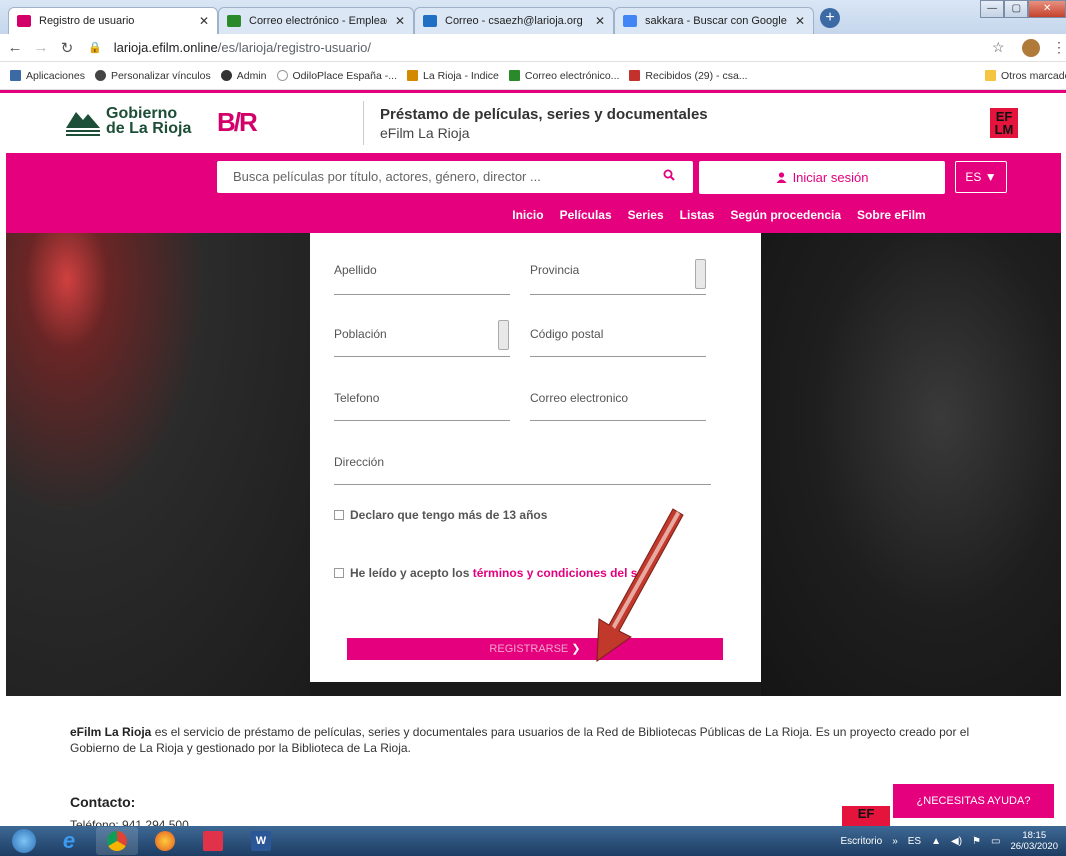 This screenshot has height=856, width=1066. Describe the element at coordinates (586, 215) in the screenshot. I see `nav-peliculas: Películas` at that location.